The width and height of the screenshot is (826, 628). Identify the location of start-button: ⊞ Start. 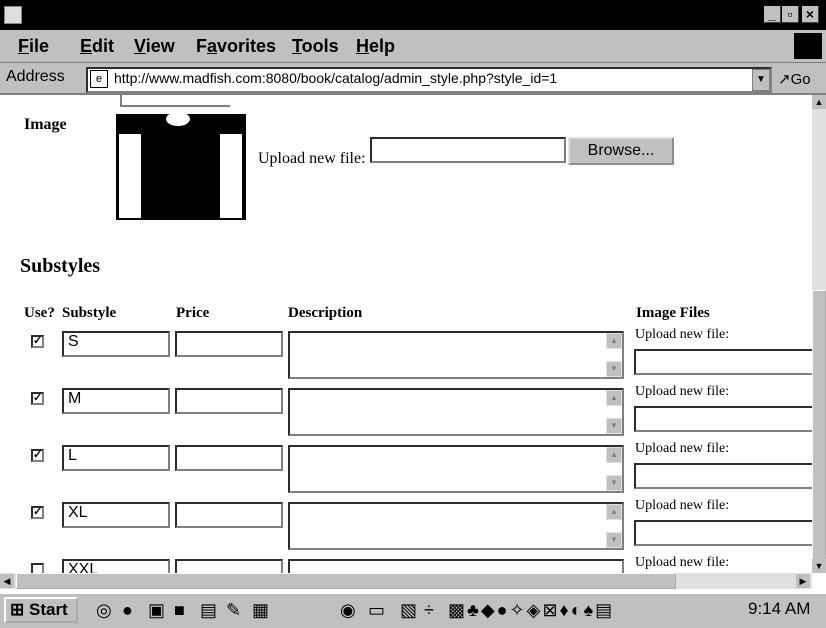
(41, 610).